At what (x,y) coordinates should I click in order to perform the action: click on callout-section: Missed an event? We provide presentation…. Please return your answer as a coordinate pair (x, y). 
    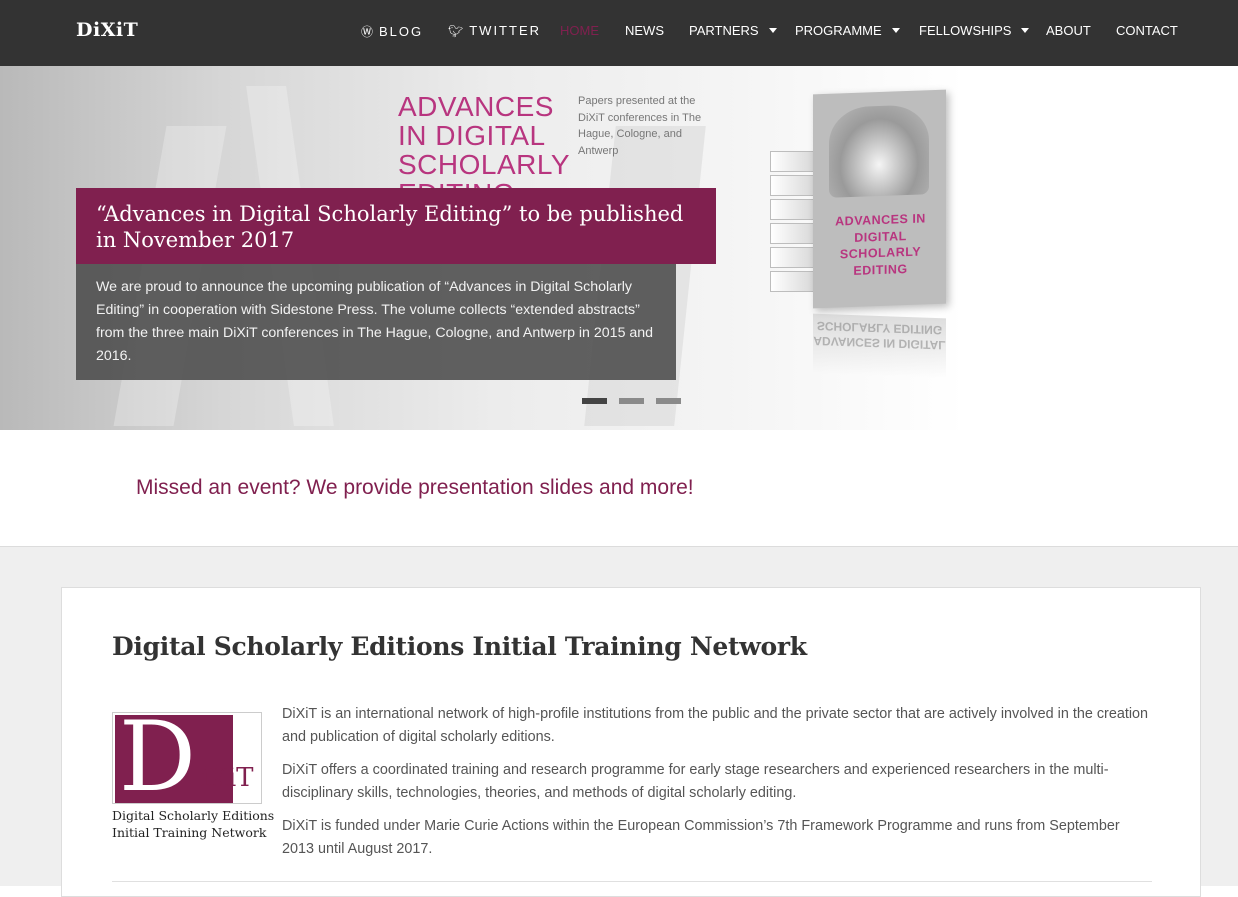
    Looking at the image, I should click on (619, 488).